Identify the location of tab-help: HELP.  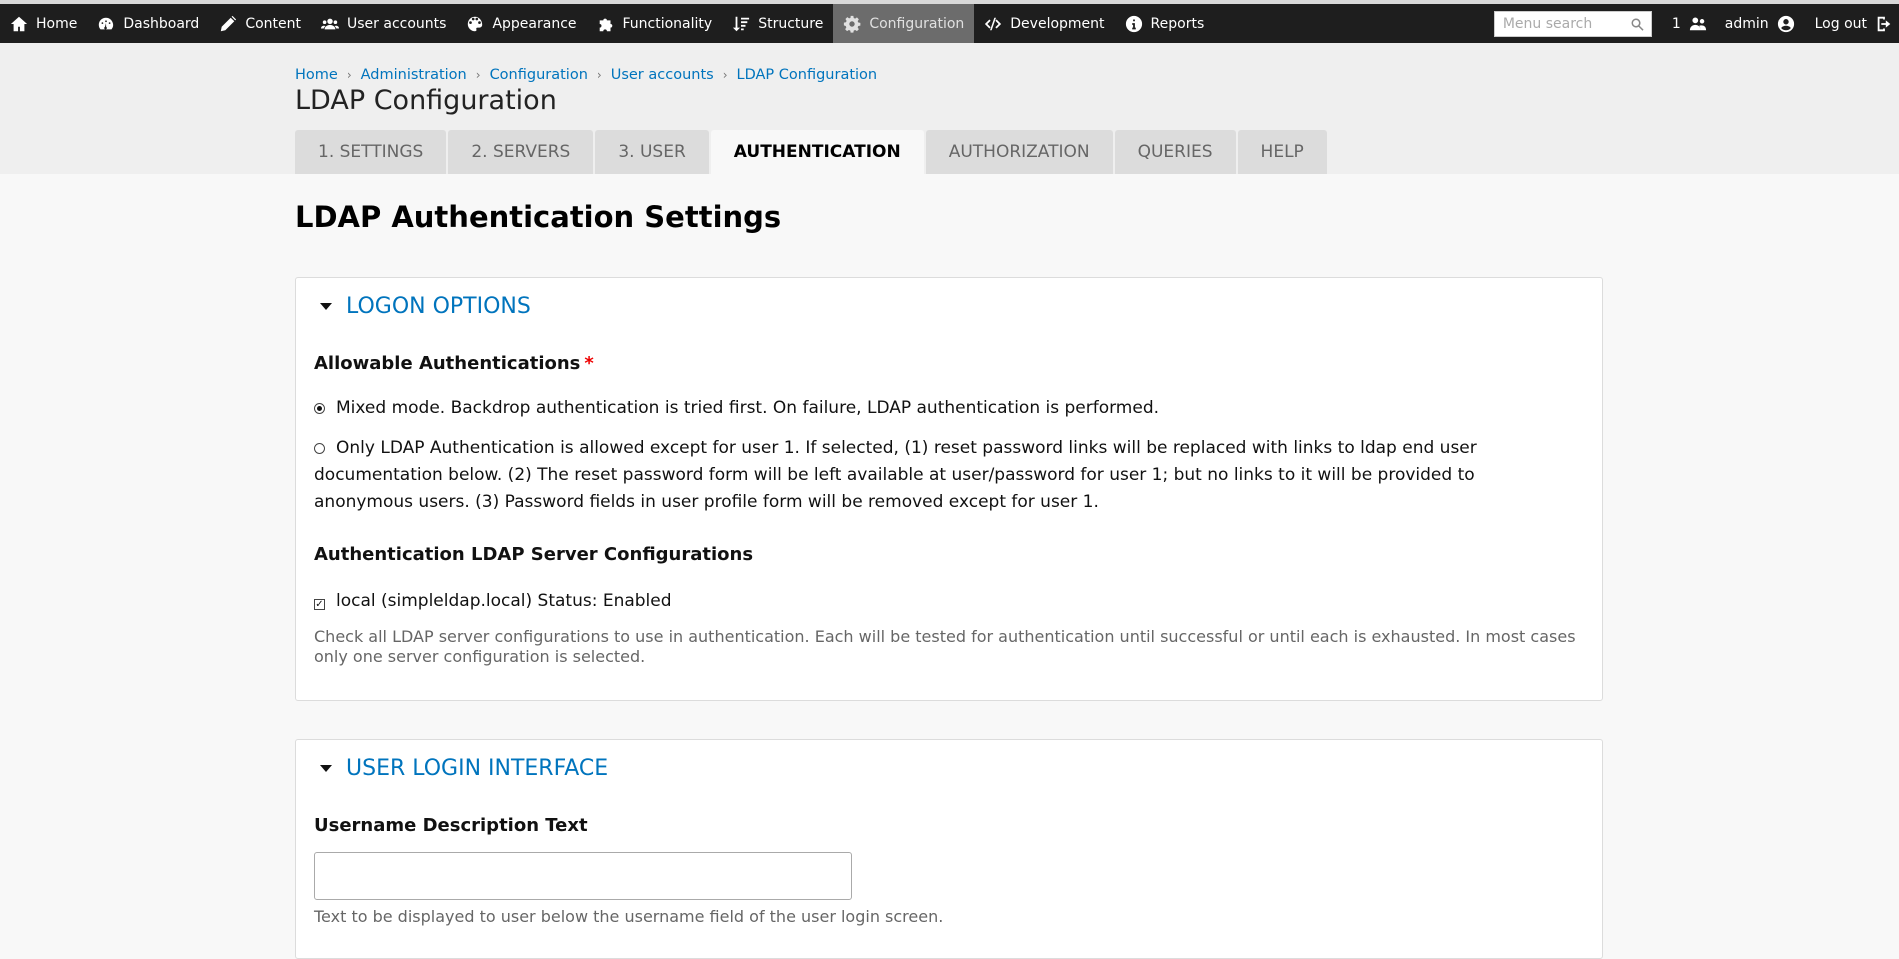
(1282, 152).